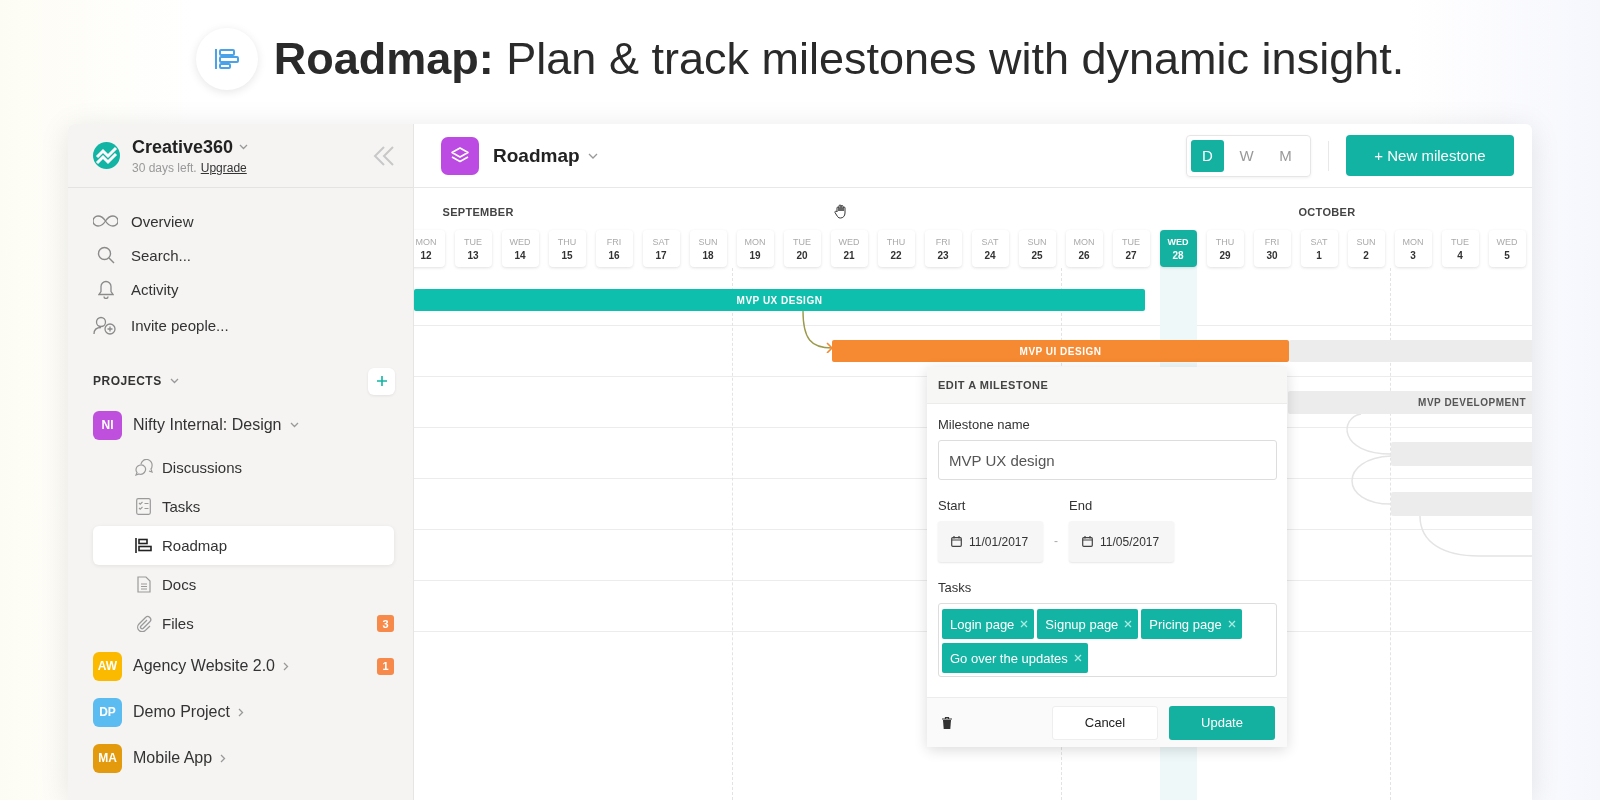 Image resolution: width=1600 pixels, height=800 pixels. What do you see at coordinates (107, 666) in the screenshot?
I see `project-avatar: AW` at bounding box center [107, 666].